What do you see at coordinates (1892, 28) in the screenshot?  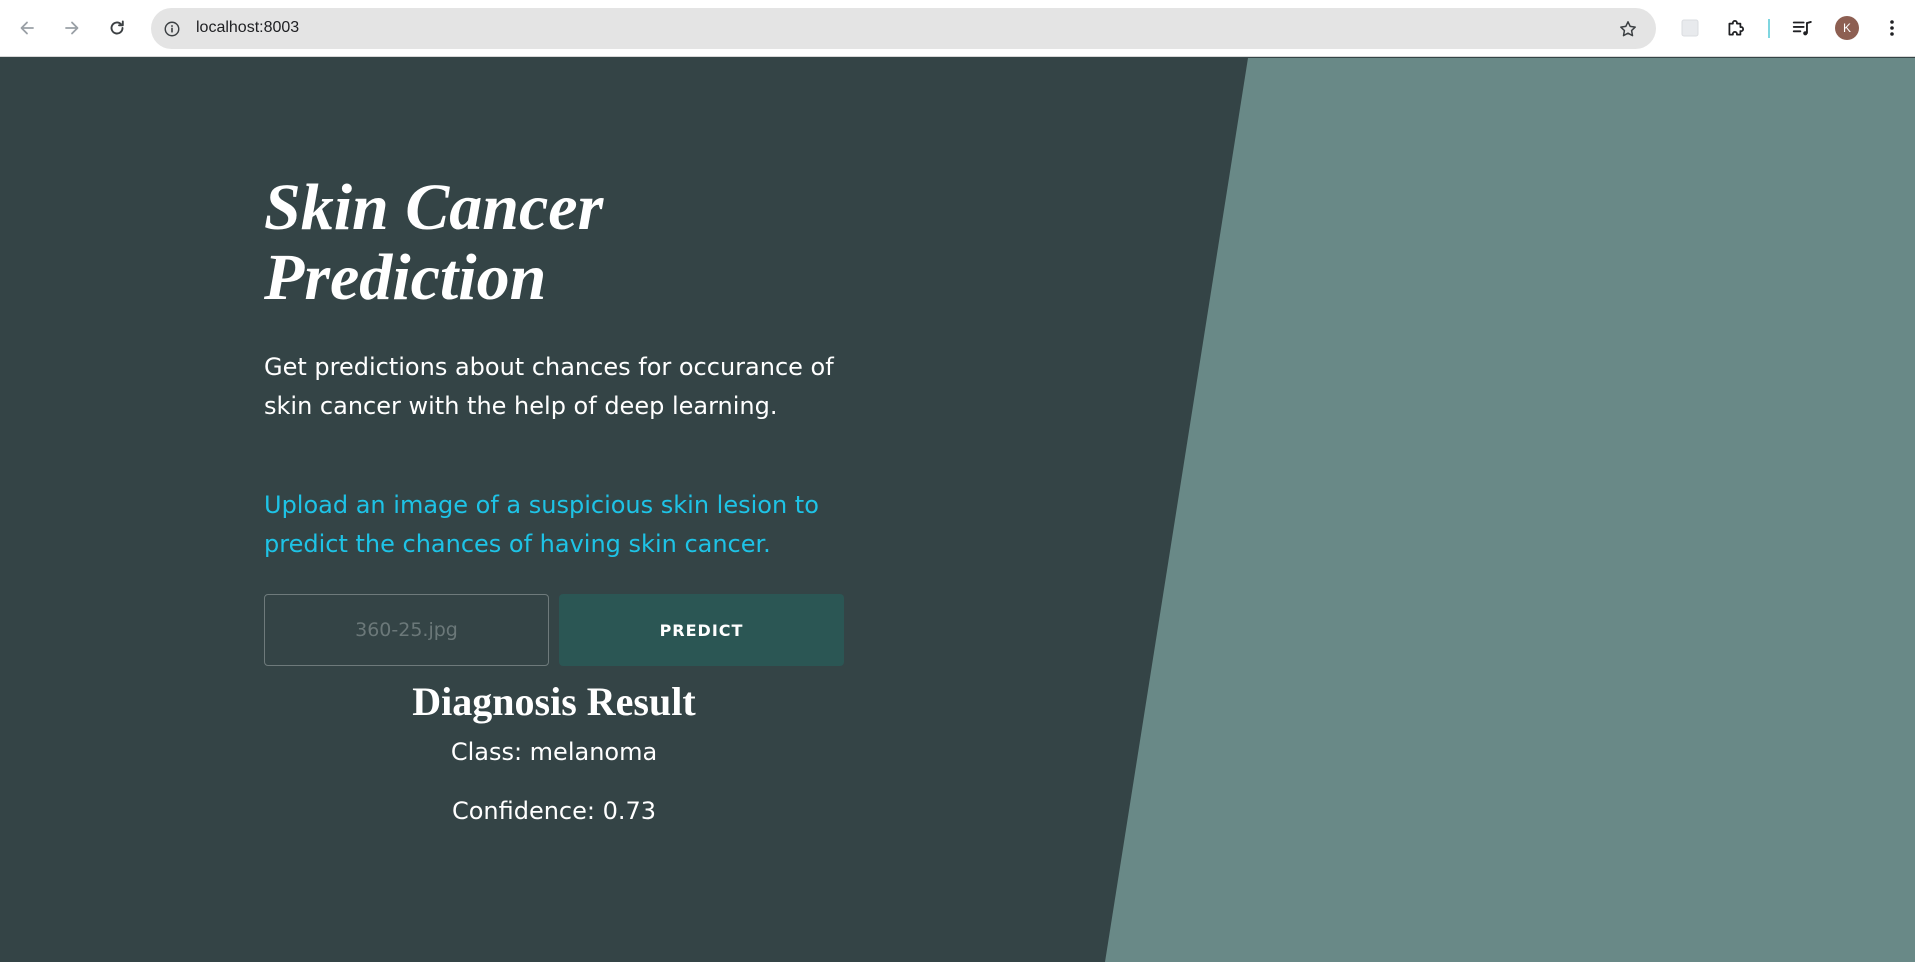 I see `kebab-menu-icon` at bounding box center [1892, 28].